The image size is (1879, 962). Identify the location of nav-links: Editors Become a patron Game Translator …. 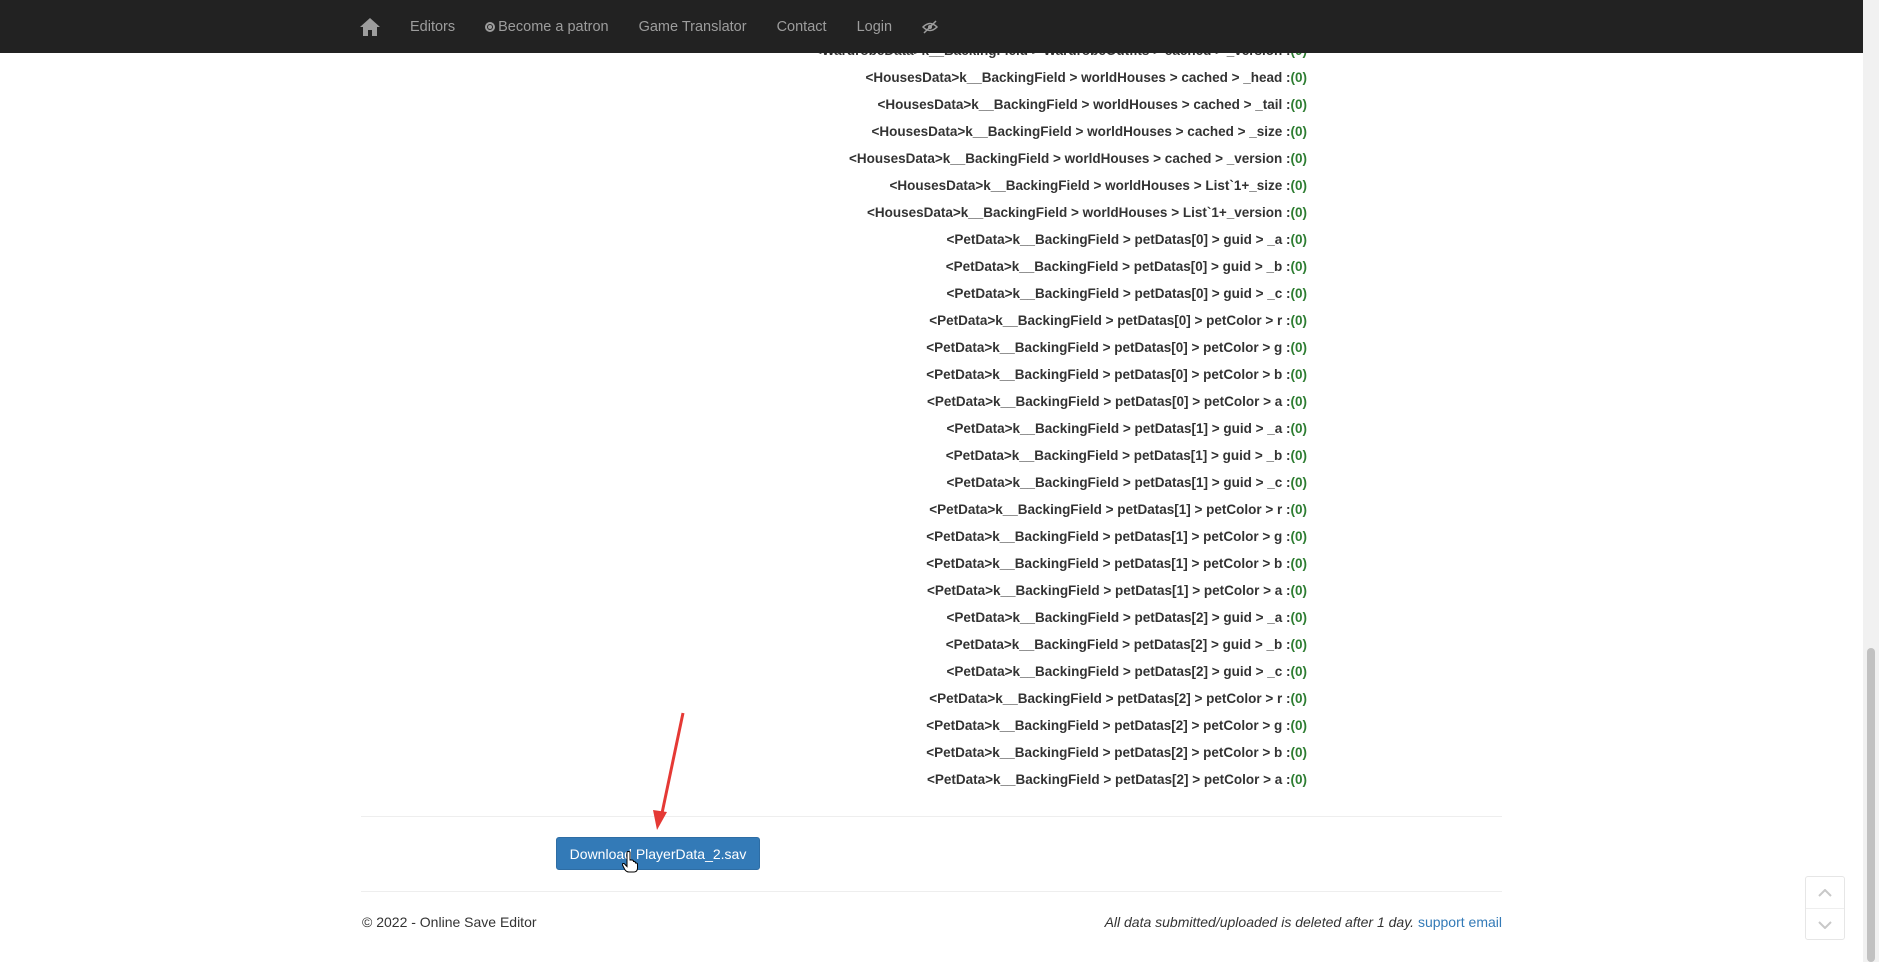
(664, 26).